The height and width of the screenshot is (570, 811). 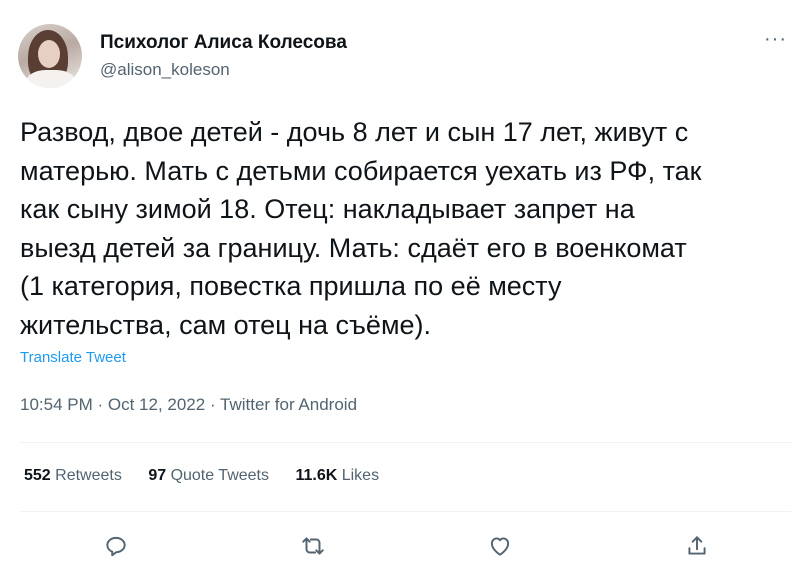 What do you see at coordinates (219, 475) in the screenshot?
I see `quote-tweets-label: Quote Tweets` at bounding box center [219, 475].